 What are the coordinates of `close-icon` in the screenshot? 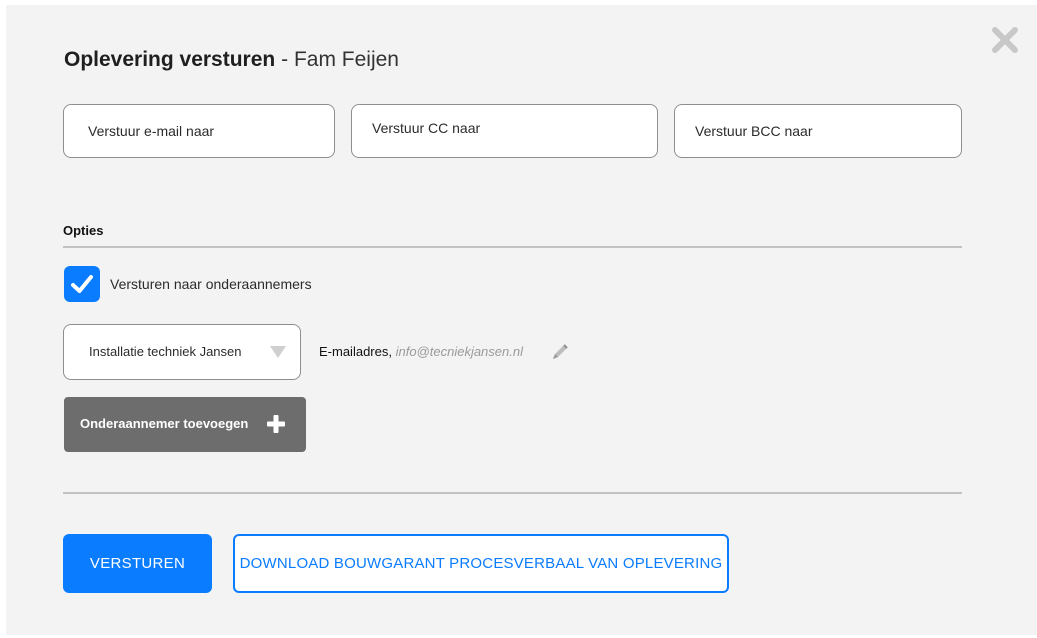 It's located at (1005, 40).